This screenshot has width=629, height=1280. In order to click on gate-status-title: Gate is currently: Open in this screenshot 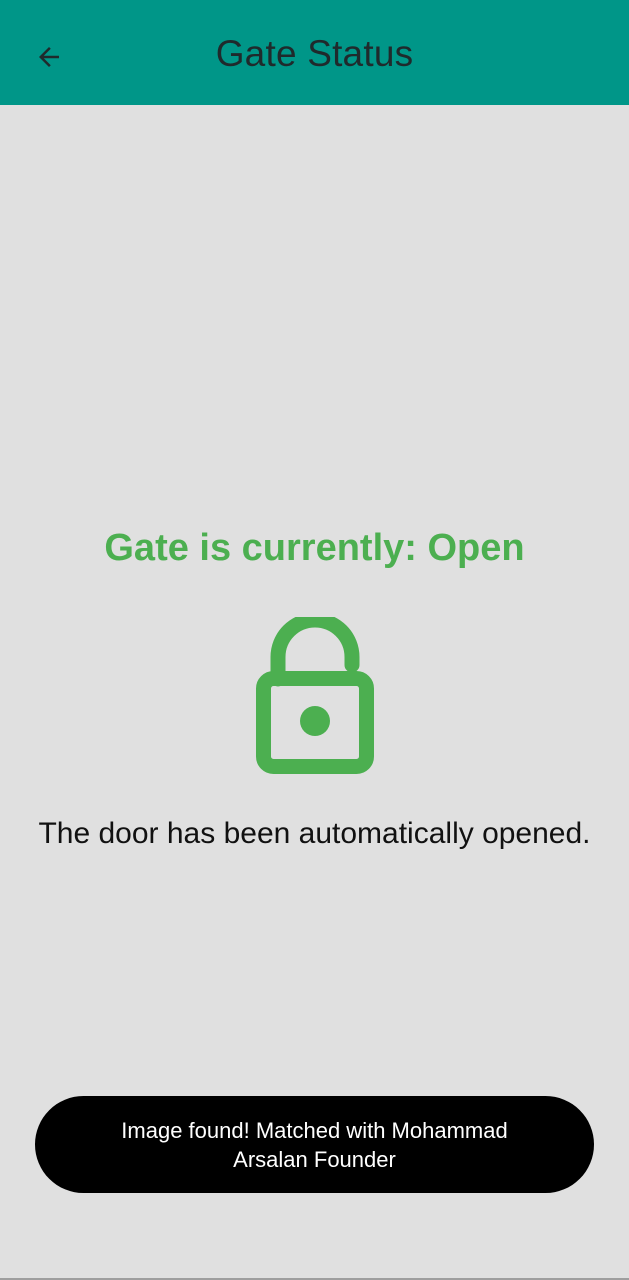, I will do `click(314, 548)`.